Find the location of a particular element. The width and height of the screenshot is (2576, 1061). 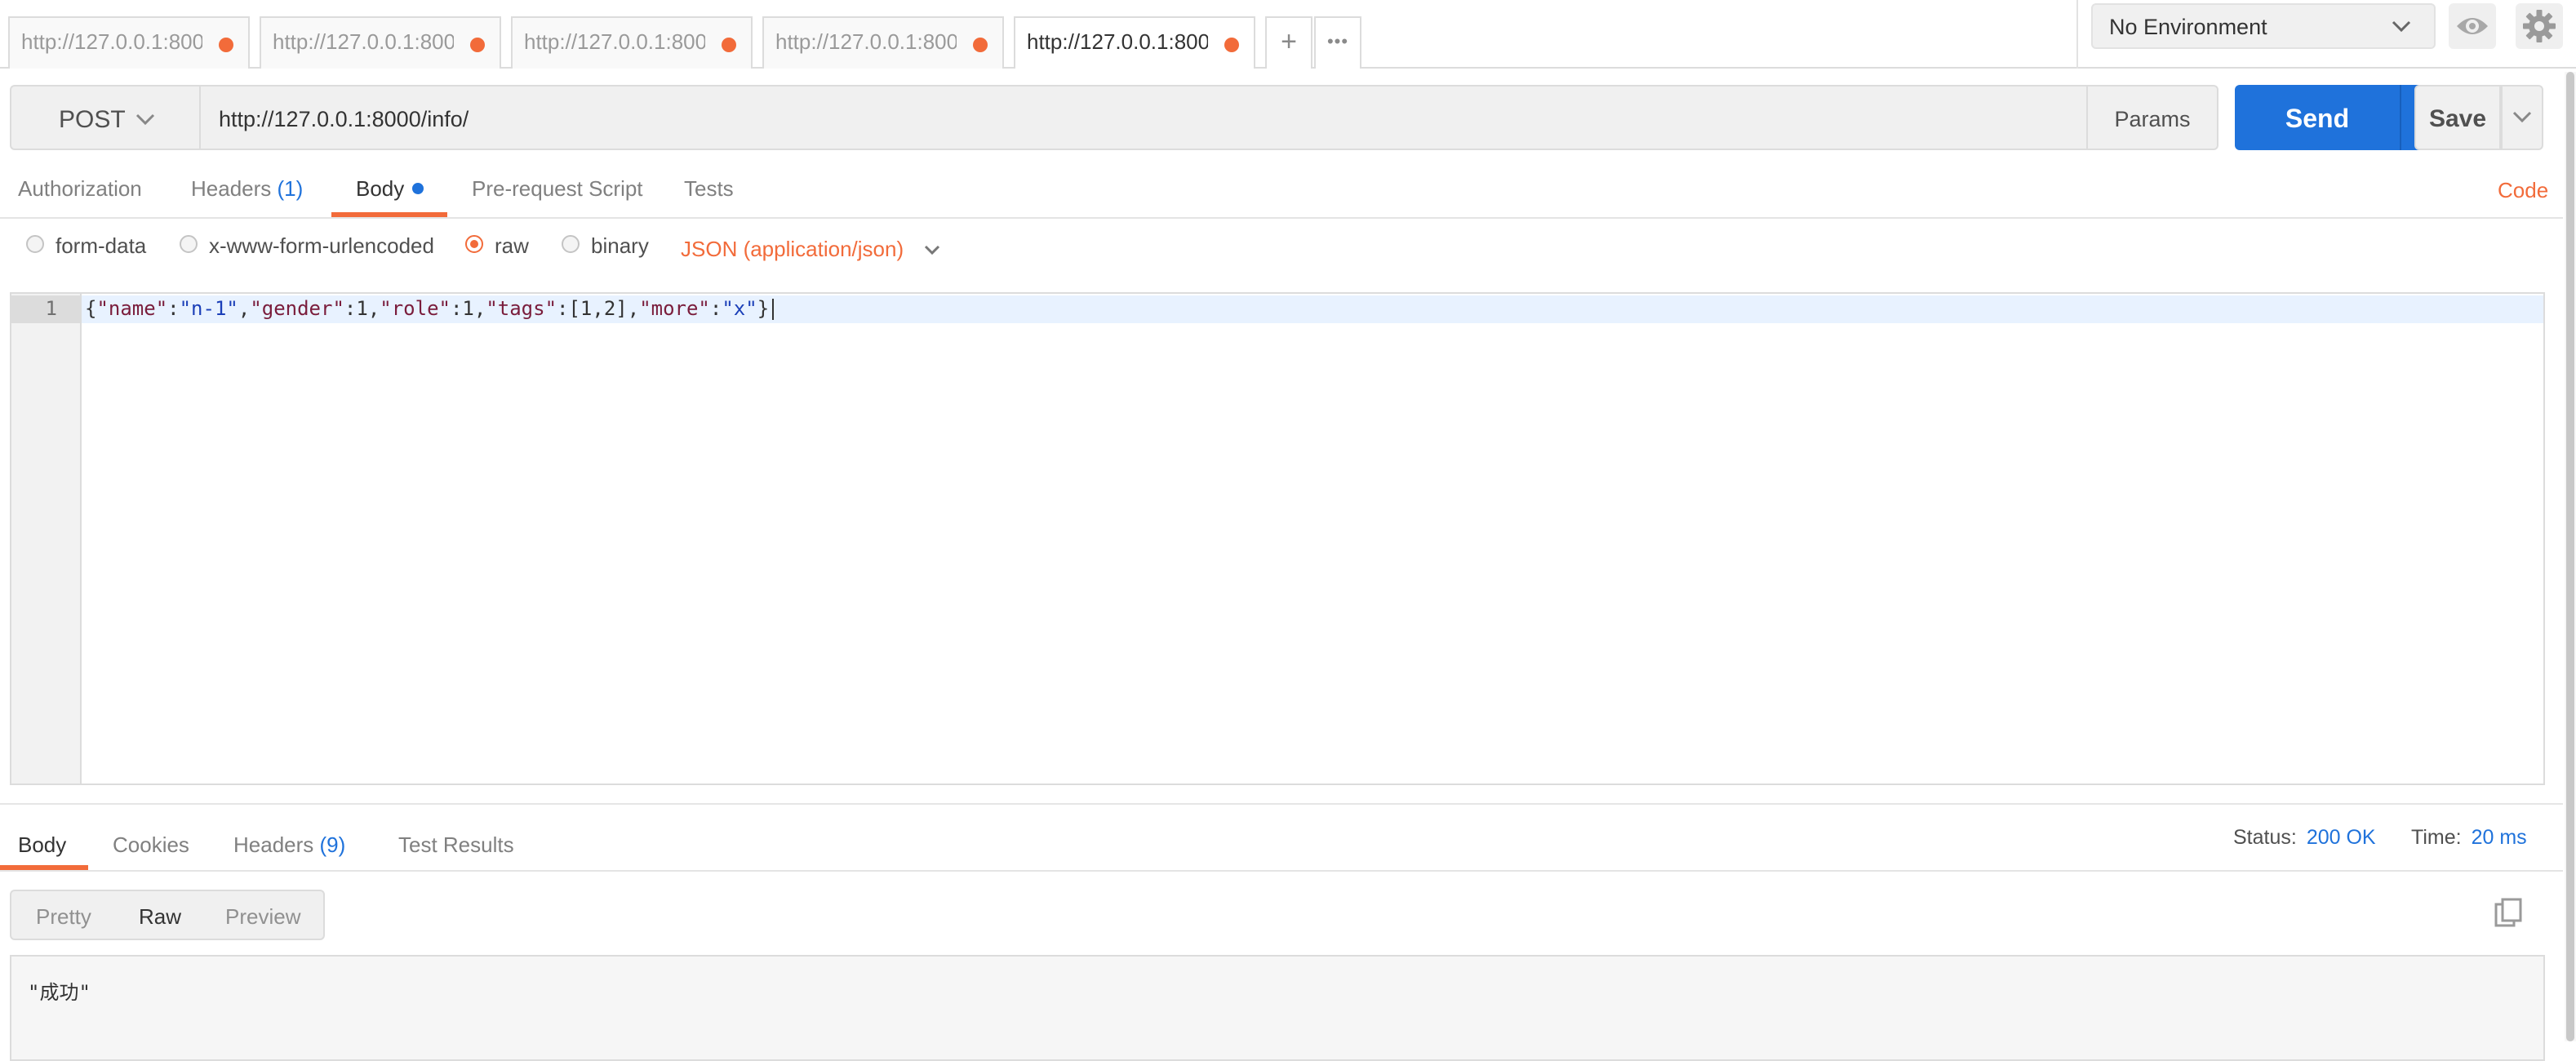

gear-icon is located at coordinates (2539, 26).